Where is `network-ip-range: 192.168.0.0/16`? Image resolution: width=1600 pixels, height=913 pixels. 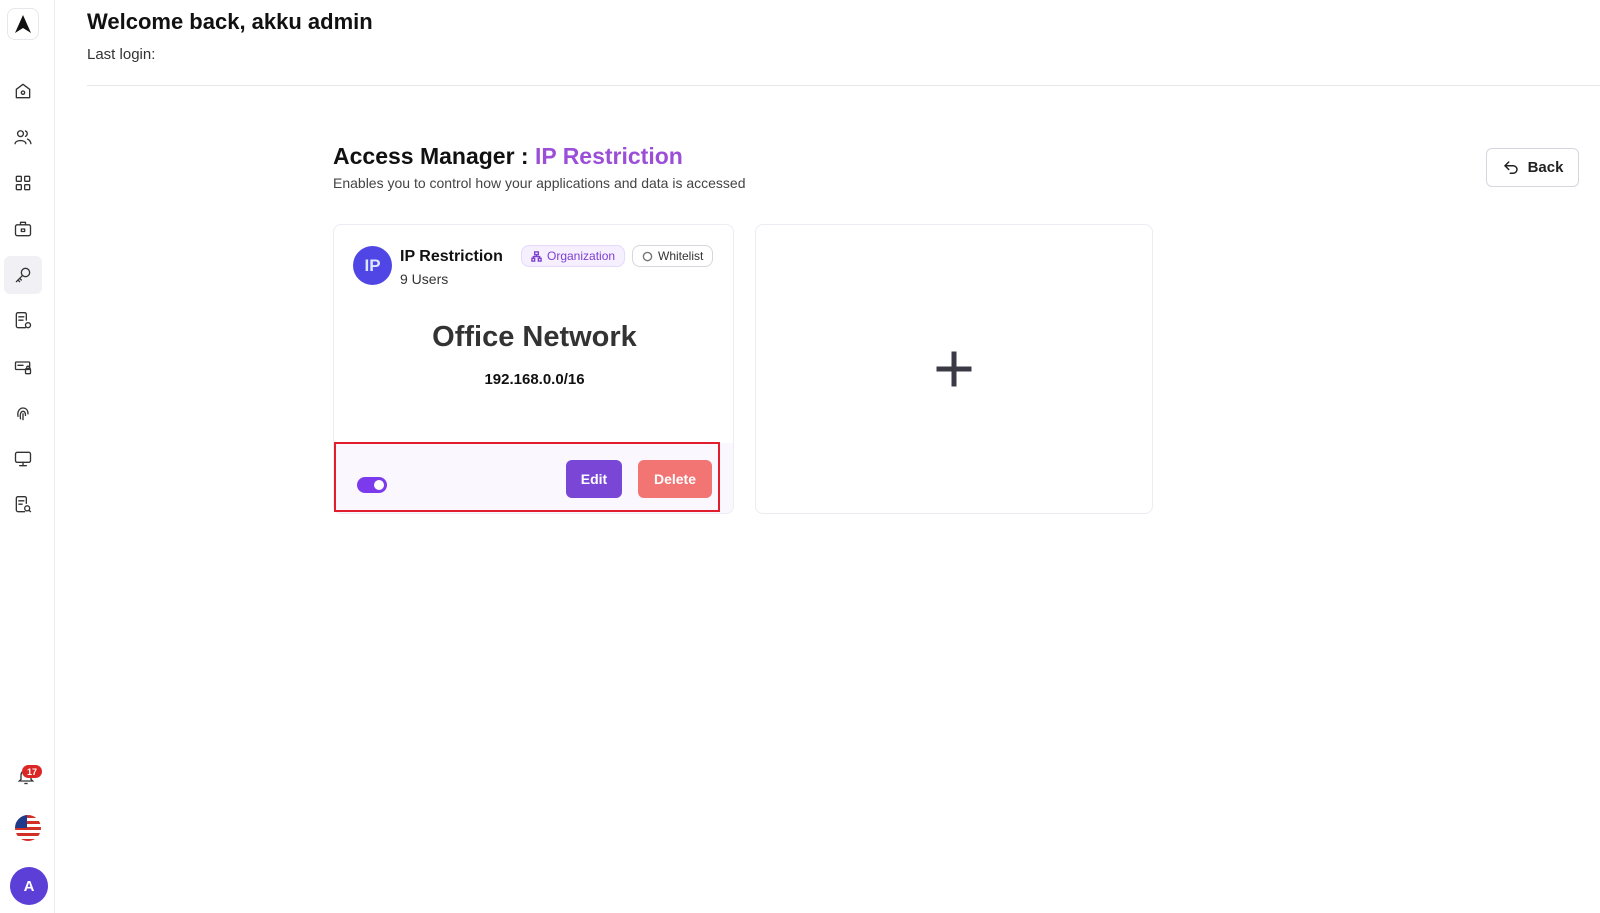 network-ip-range: 192.168.0.0/16 is located at coordinates (534, 379).